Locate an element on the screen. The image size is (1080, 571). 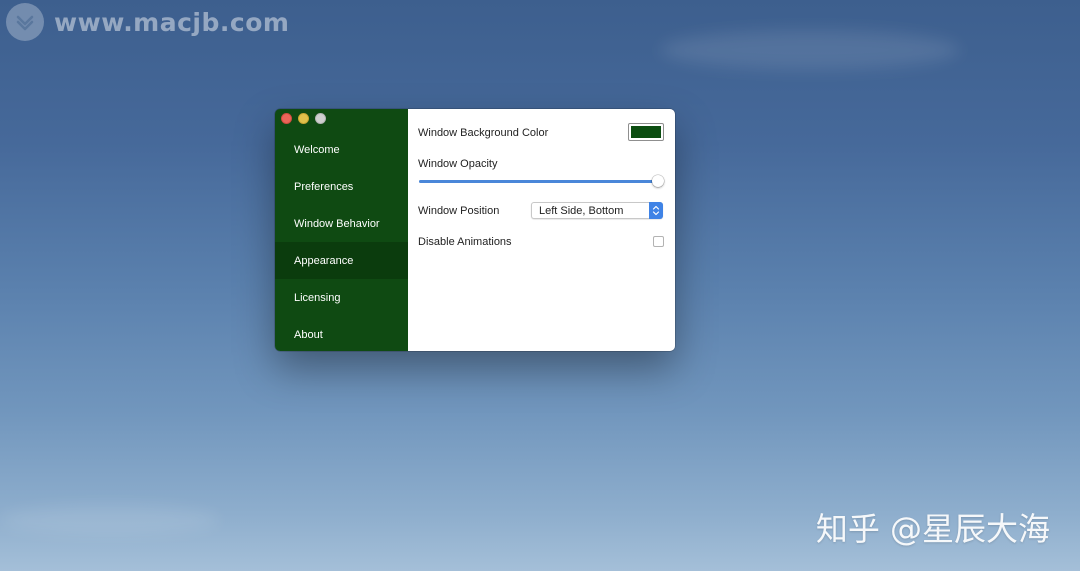
animations-label: Disable Animations is located at coordinates (465, 242).